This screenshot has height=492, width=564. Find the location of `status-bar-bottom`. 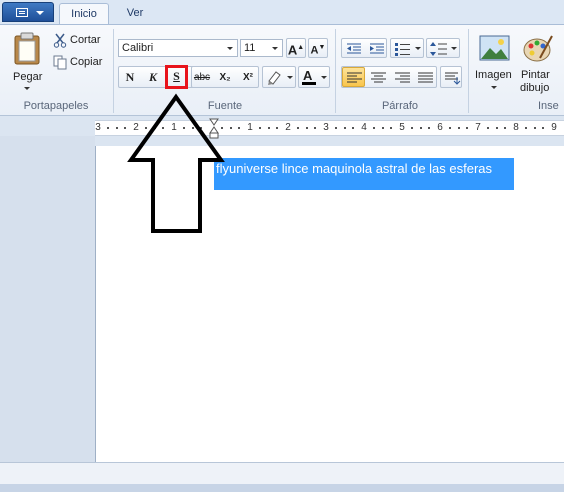

status-bar-bottom is located at coordinates (282, 488).